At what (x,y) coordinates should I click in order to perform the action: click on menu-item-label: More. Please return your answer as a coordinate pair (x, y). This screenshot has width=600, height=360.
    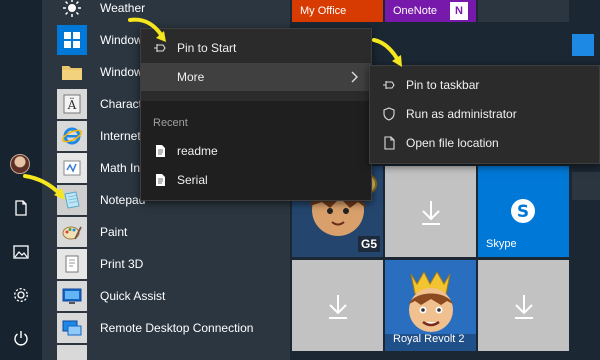
    Looking at the image, I should click on (191, 77).